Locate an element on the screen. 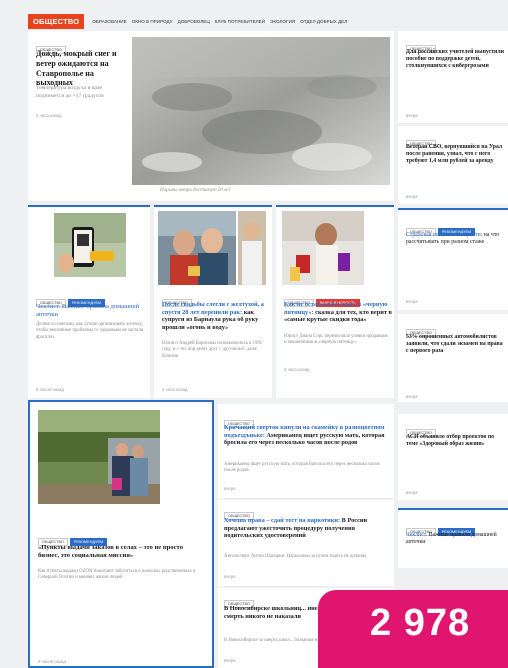 The image size is (508, 668). nav-link-volunteer: ДОБРОВОЛЕЦ is located at coordinates (194, 21).